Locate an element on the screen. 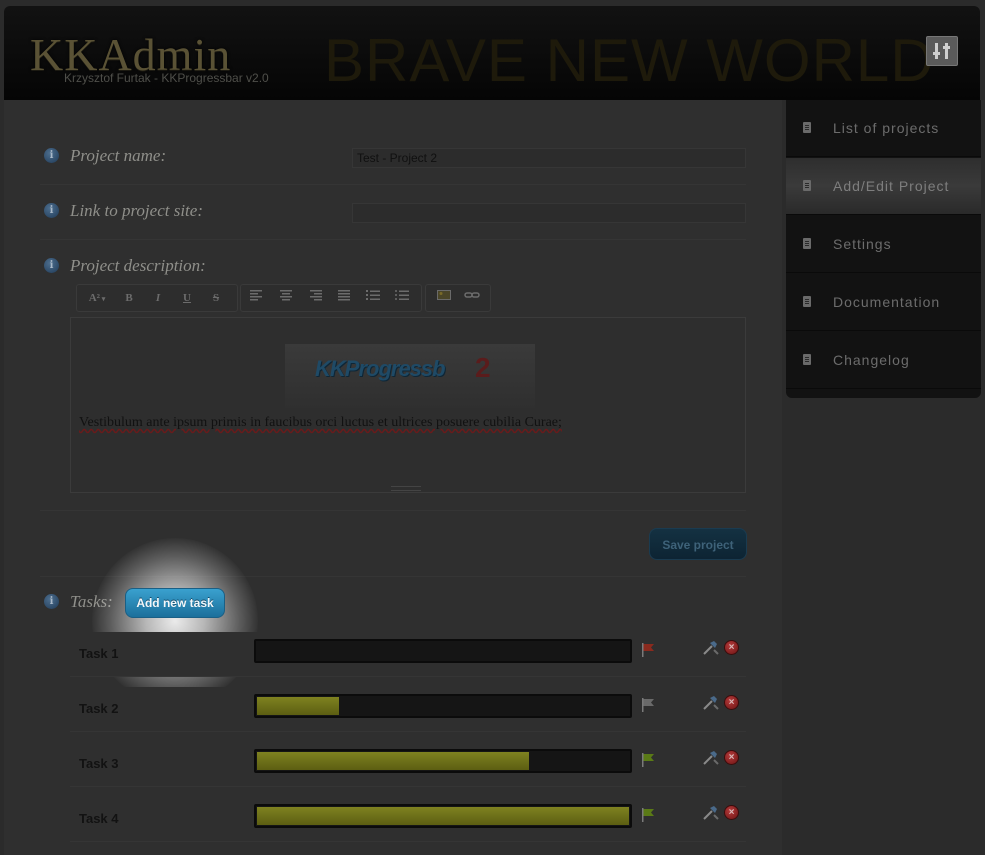  font-size-label: A² is located at coordinates (94, 298).